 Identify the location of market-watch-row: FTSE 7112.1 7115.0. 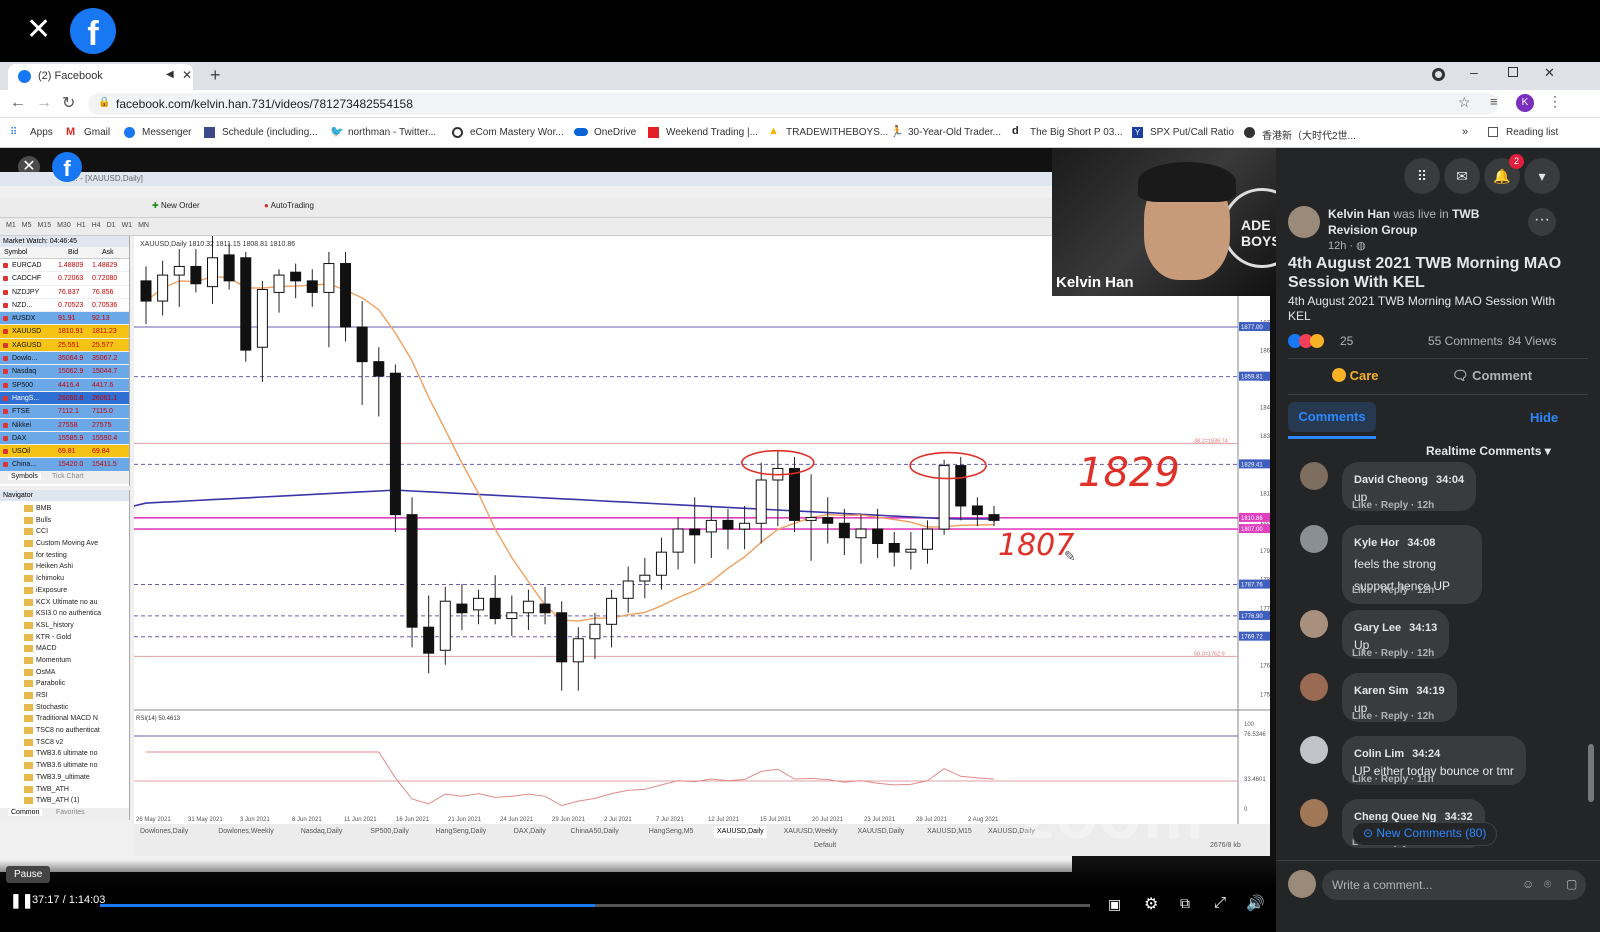
(64, 412).